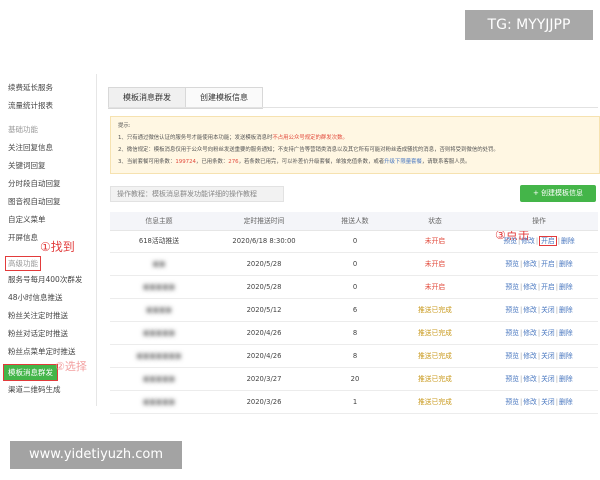 This screenshot has height=480, width=600. Describe the element at coordinates (264, 264) in the screenshot. I see `cell-push-time: 2020/5/28` at that location.